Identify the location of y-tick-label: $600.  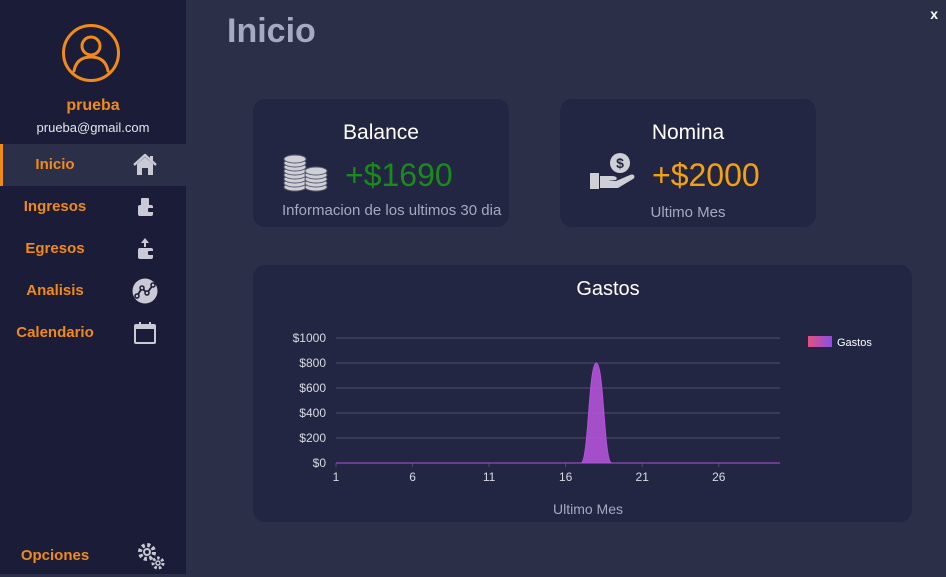
(312, 388).